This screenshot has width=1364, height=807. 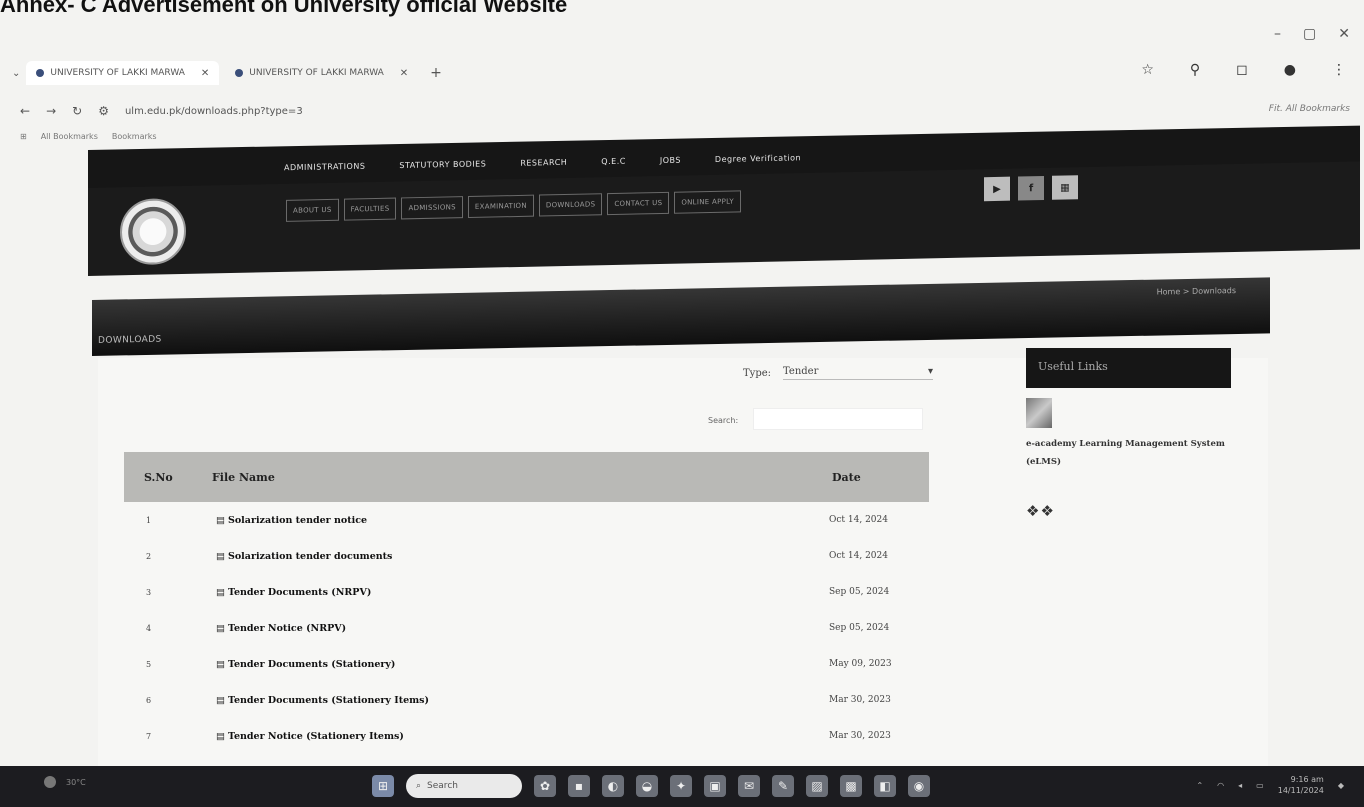 What do you see at coordinates (885, 786) in the screenshot?
I see `app-icon: ◧` at bounding box center [885, 786].